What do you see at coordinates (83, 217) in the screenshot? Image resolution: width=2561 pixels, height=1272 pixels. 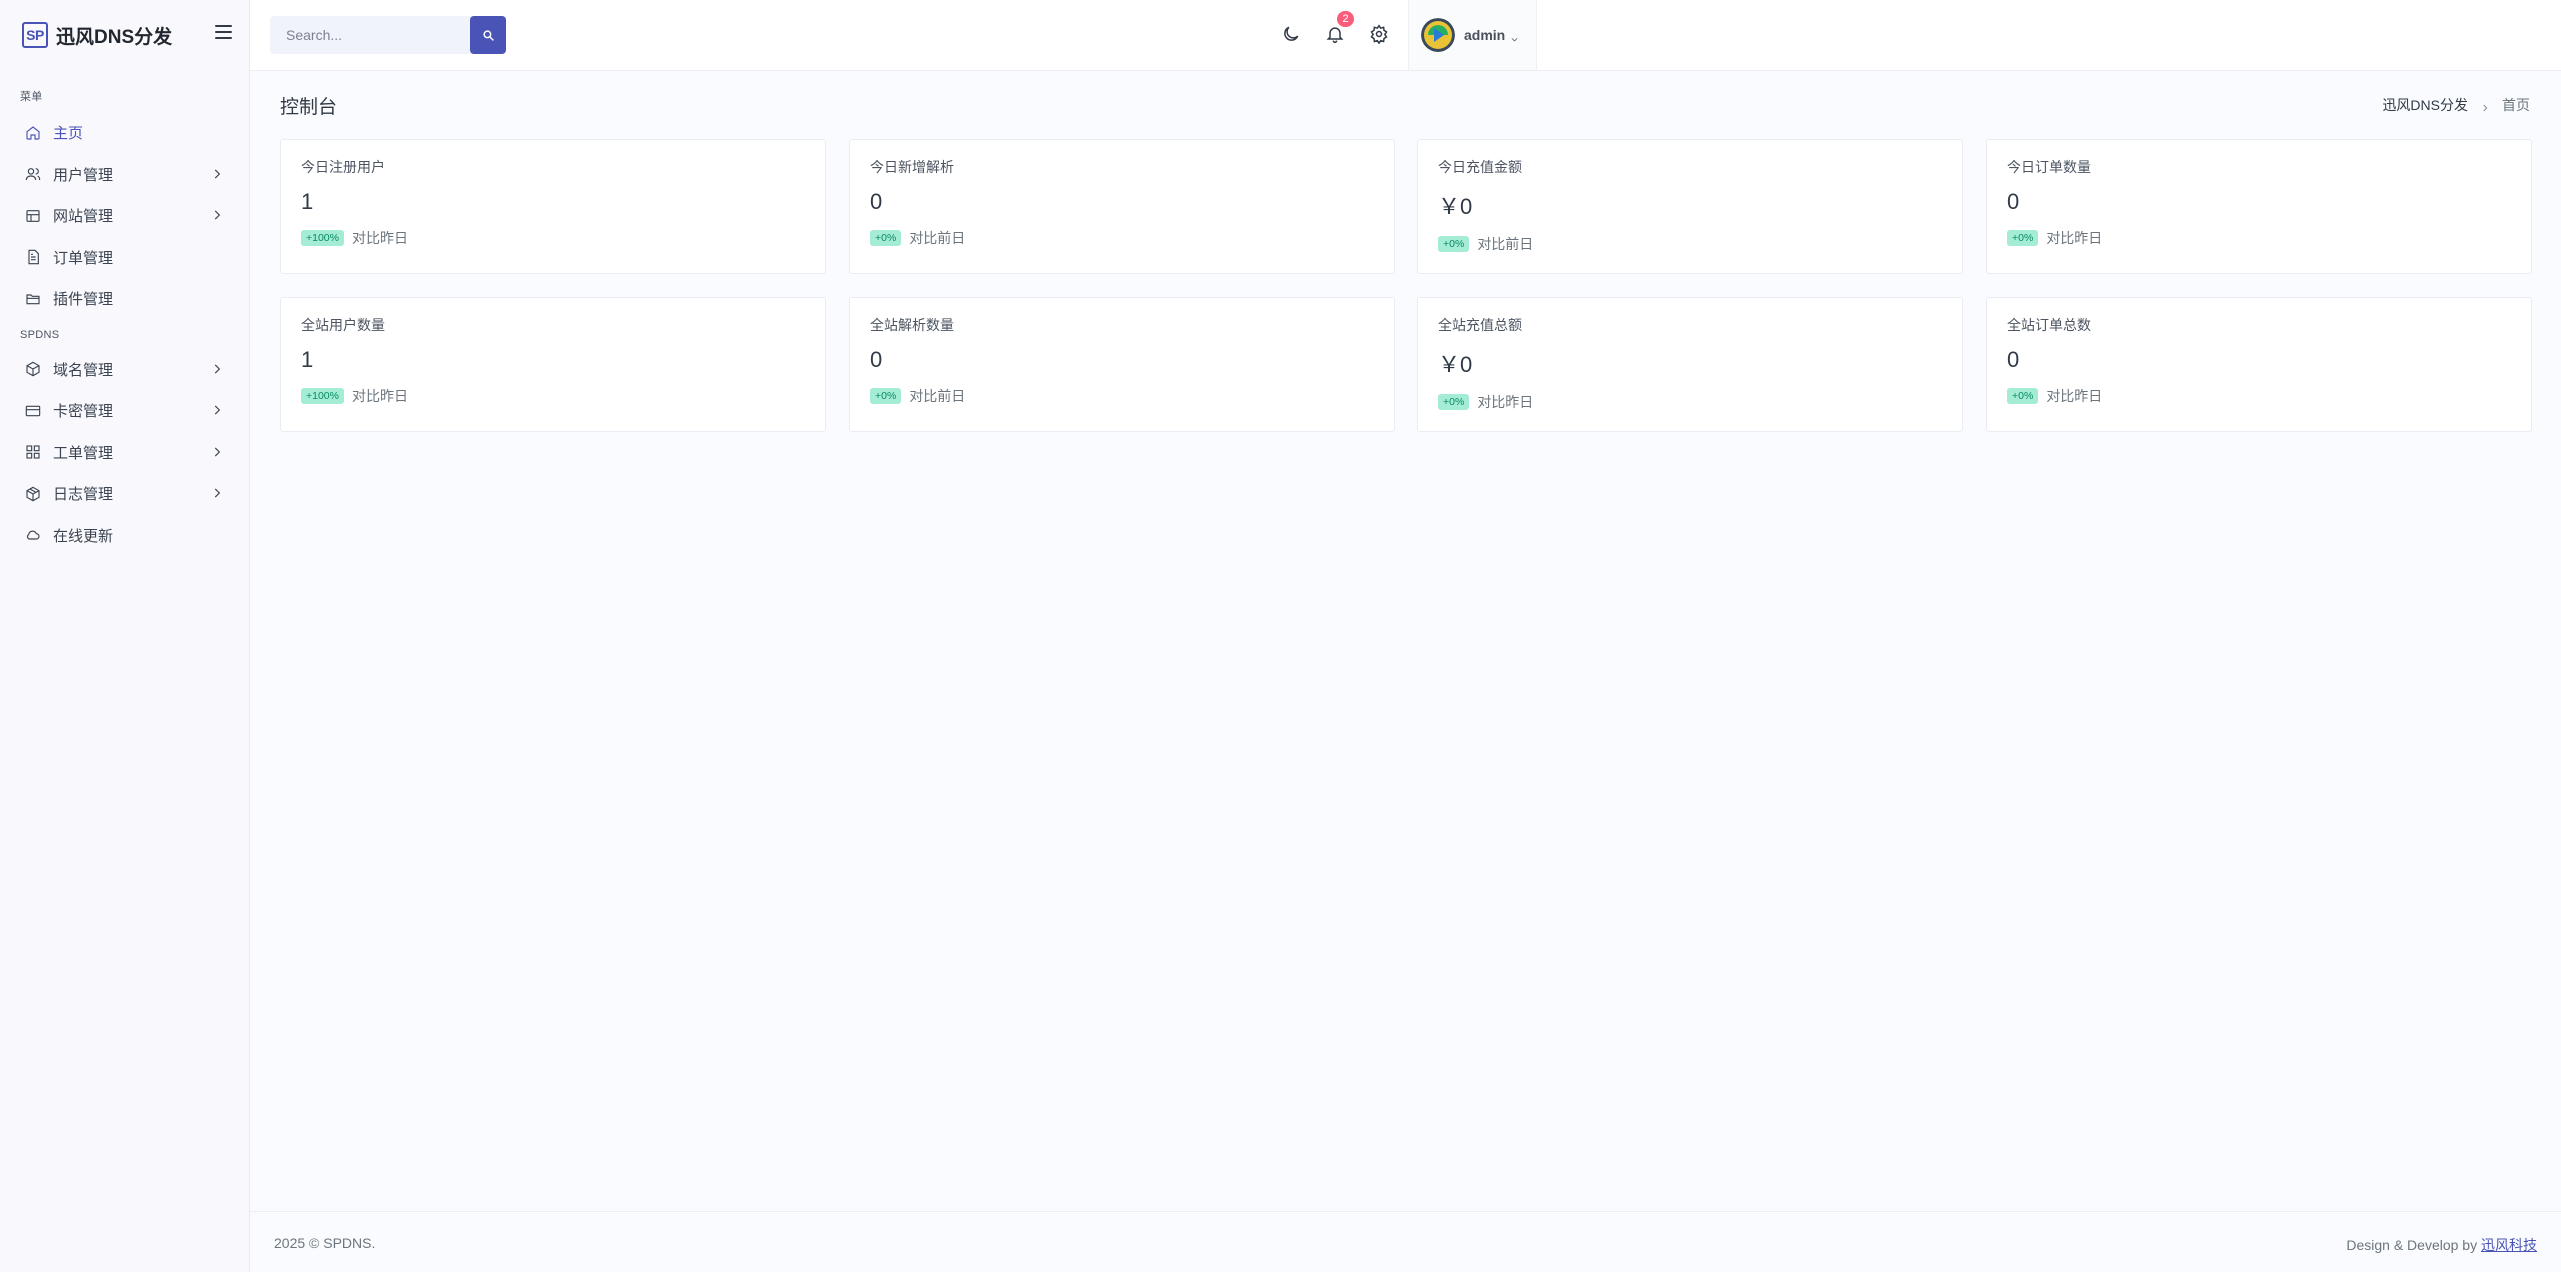 I see `sidebar-item-label: 网站管理` at bounding box center [83, 217].